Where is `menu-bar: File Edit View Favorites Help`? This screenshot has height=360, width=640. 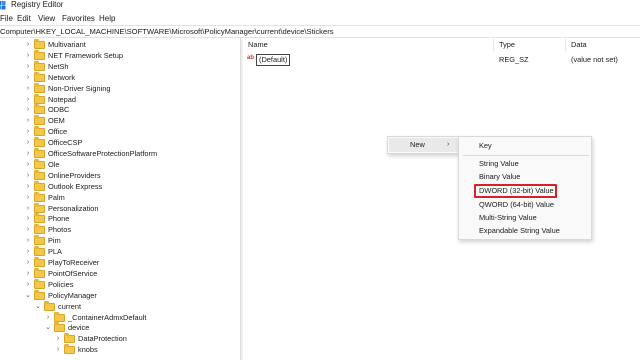 menu-bar: File Edit View Favorites Help is located at coordinates (320, 18).